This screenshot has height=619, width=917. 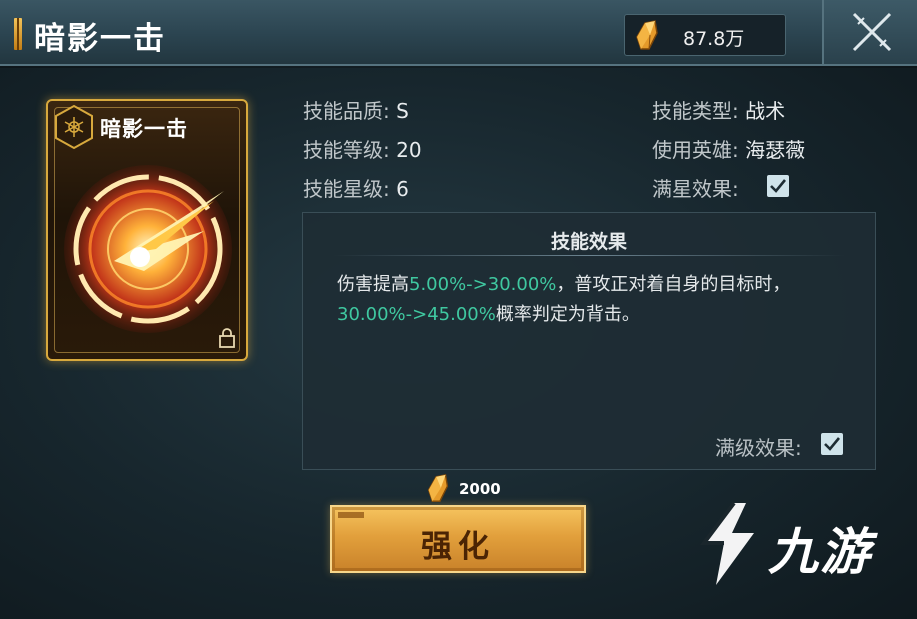 I want to click on title-accent-icon, so click(x=18, y=34).